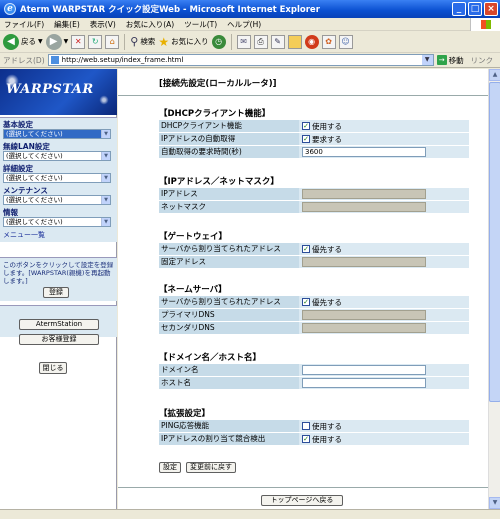 This screenshot has height=519, width=500. Describe the element at coordinates (485, 24) in the screenshot. I see `windows-logo` at that location.